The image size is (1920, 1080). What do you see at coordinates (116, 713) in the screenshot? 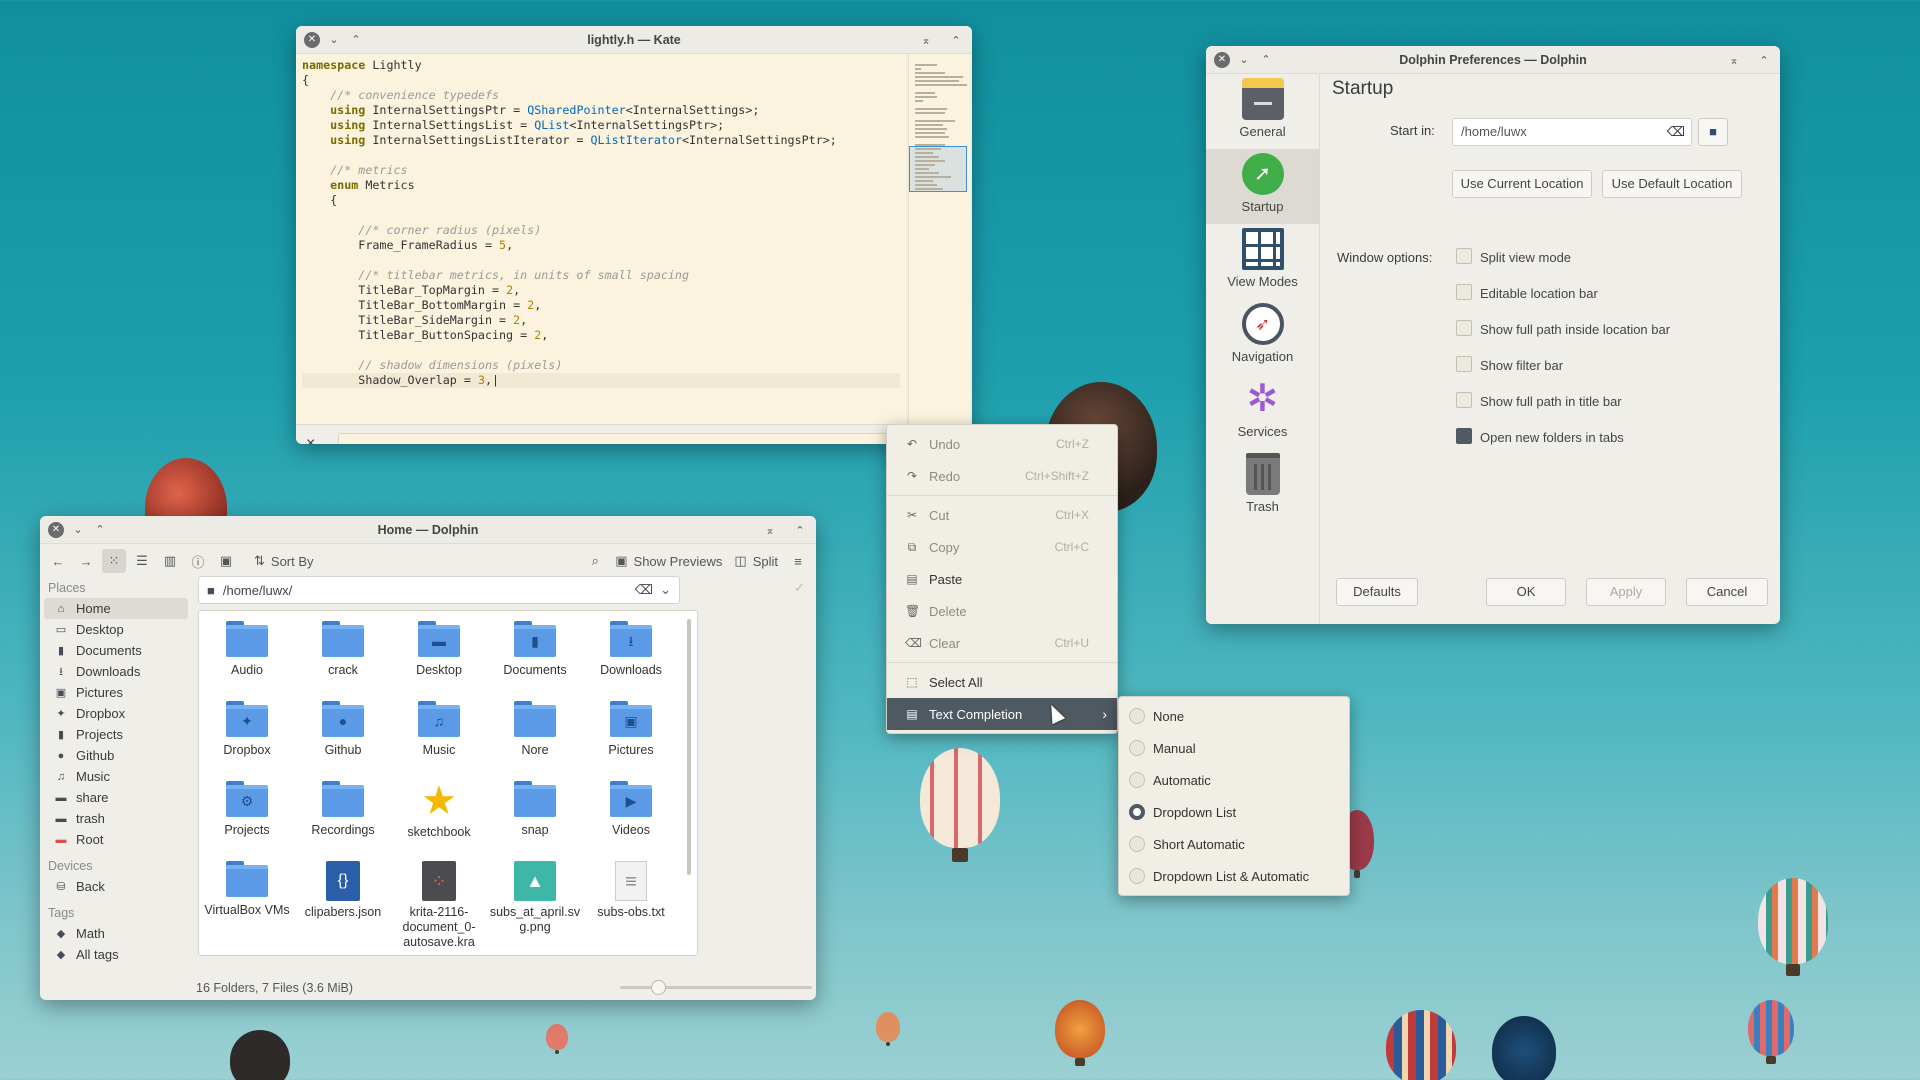
I see `place-dropbox: ✦ Dropbox` at bounding box center [116, 713].